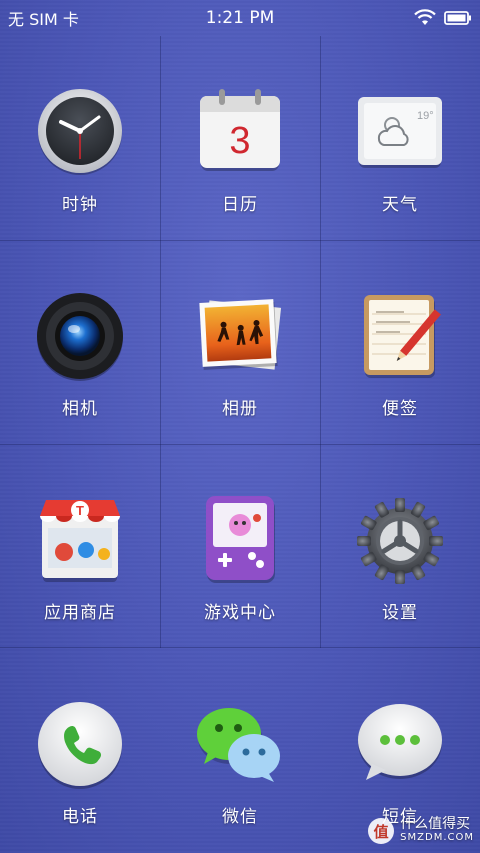 The image size is (480, 853). I want to click on status-time: 1:21 PM, so click(240, 18).